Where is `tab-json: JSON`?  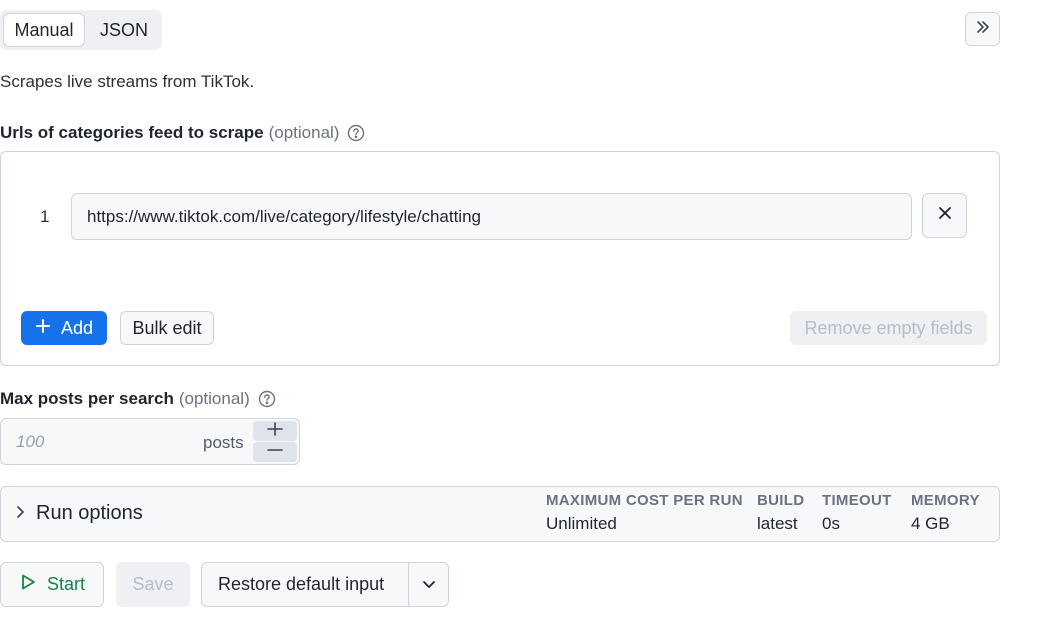
tab-json: JSON is located at coordinates (124, 30).